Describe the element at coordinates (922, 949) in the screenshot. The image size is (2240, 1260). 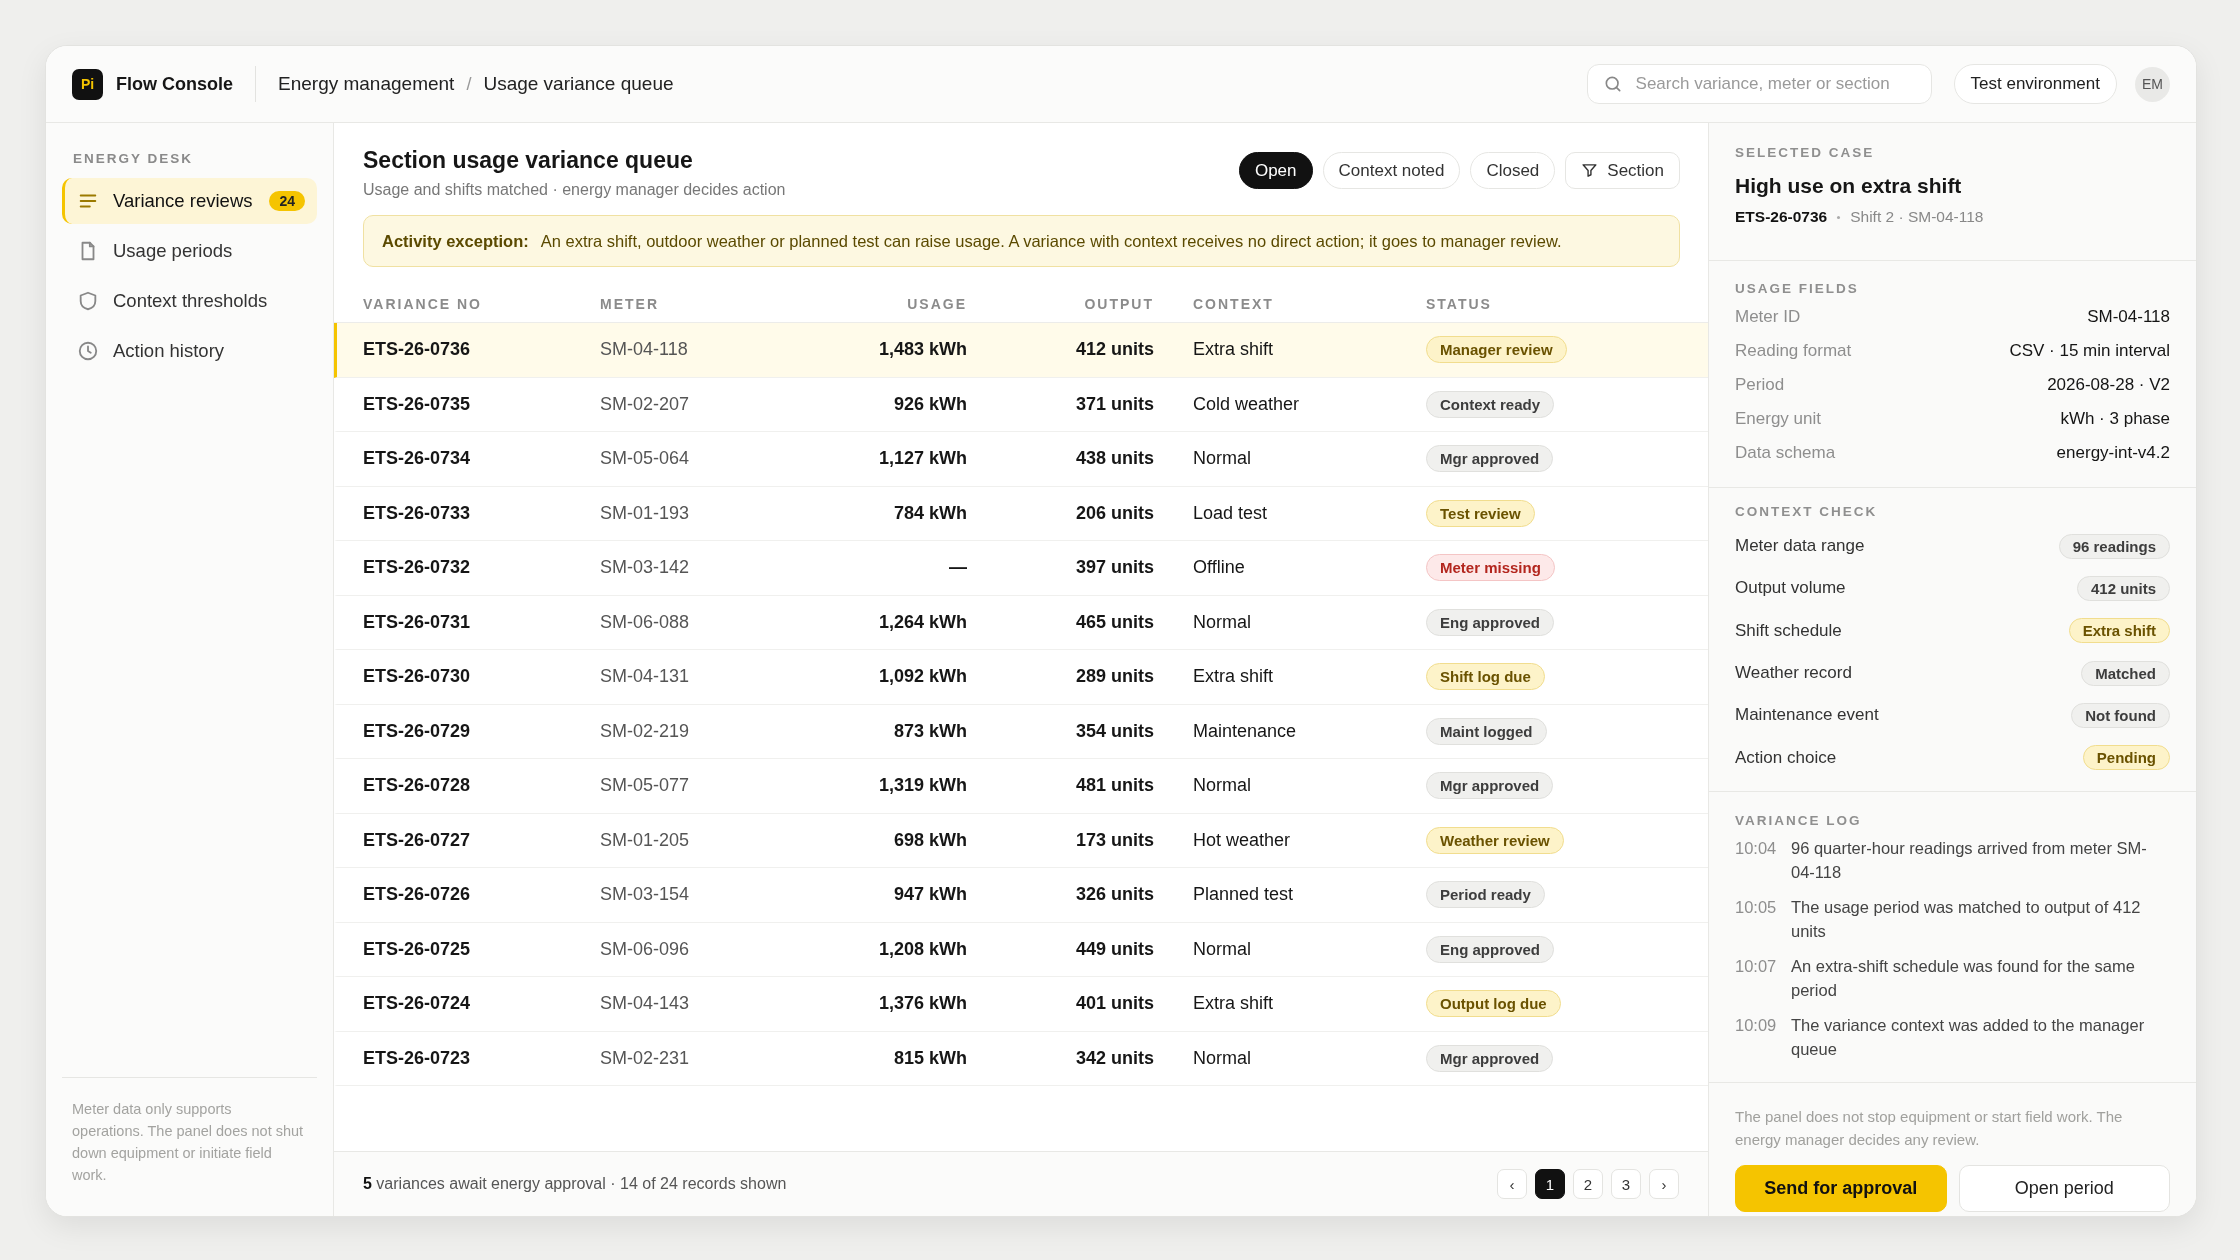
I see `usage-cell-text: 1,208 kWh` at that location.